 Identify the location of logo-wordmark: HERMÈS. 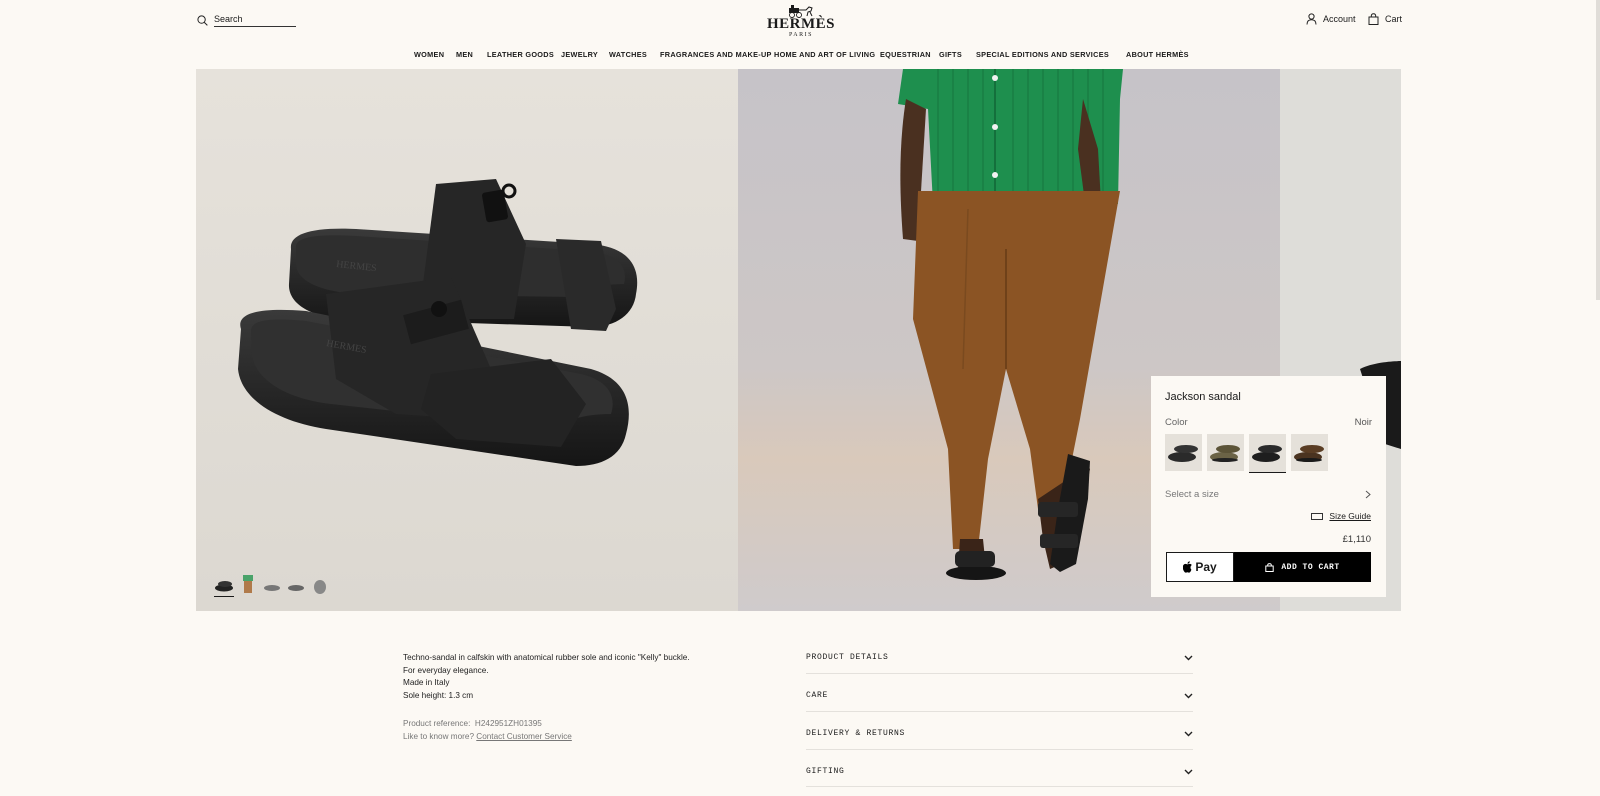
(800, 24).